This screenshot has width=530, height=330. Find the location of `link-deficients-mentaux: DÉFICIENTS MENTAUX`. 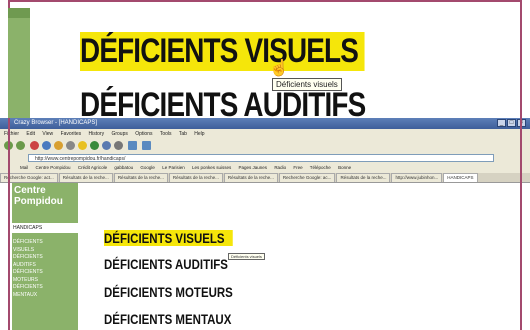

link-deficients-mentaux: DÉFICIENTS MENTAUX is located at coordinates (167, 319).